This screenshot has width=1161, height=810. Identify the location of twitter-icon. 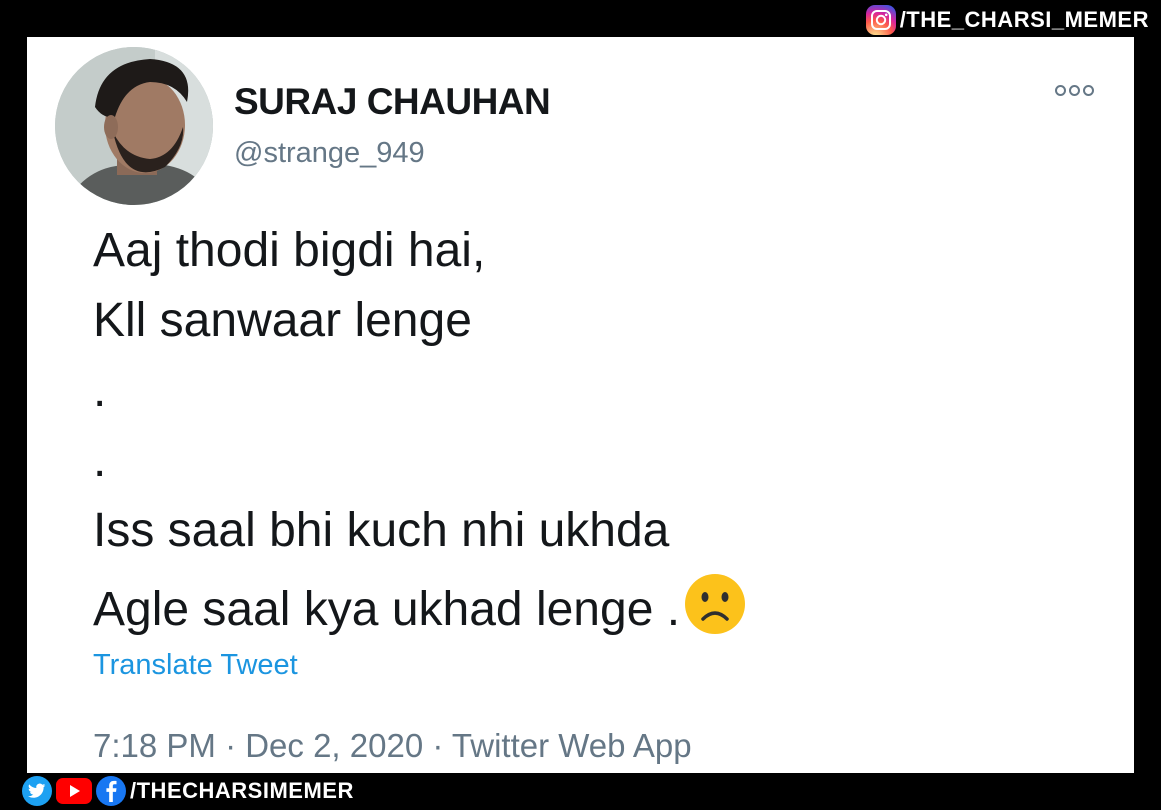
(37, 791).